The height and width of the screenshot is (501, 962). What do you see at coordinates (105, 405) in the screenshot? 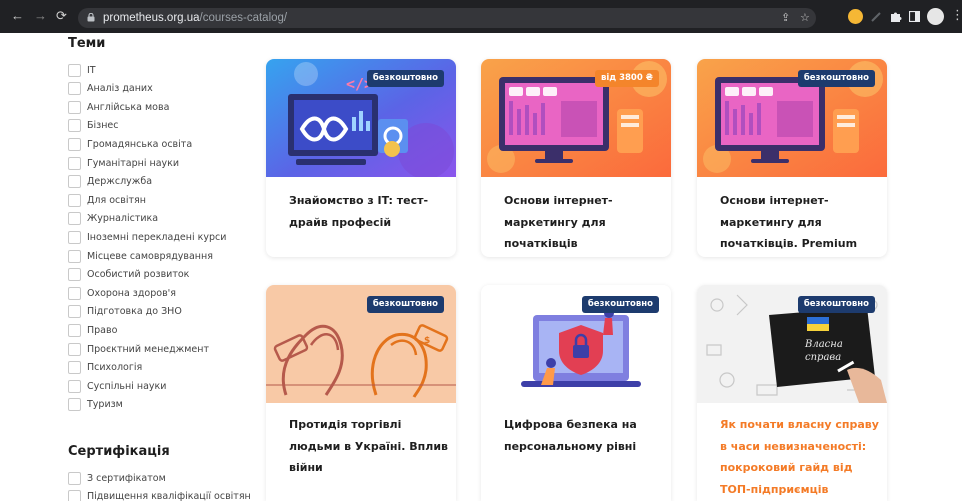
I see `filter-label: Туризм` at bounding box center [105, 405].